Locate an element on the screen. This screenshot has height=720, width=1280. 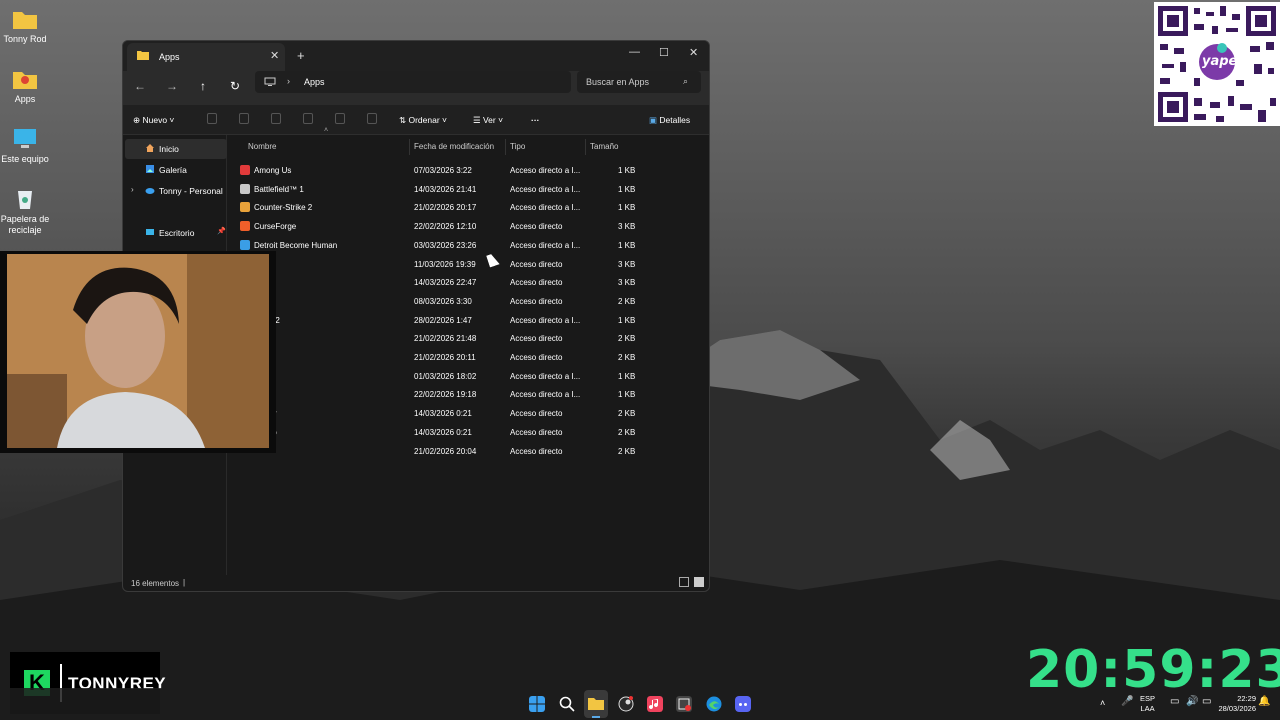
file-row: lio 2108/03/2026 3:30Acceso directo2 KB is located at coordinates (436, 301).